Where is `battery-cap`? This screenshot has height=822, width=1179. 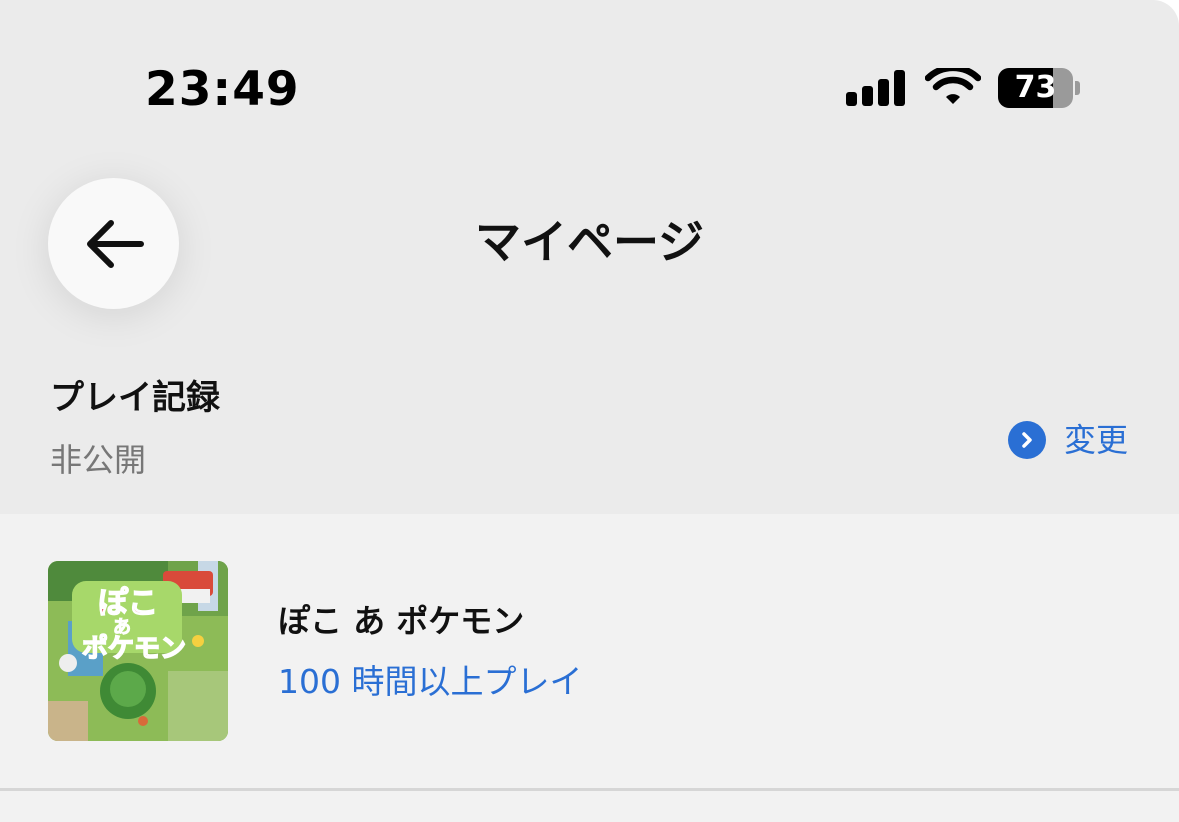
battery-cap is located at coordinates (1077, 88).